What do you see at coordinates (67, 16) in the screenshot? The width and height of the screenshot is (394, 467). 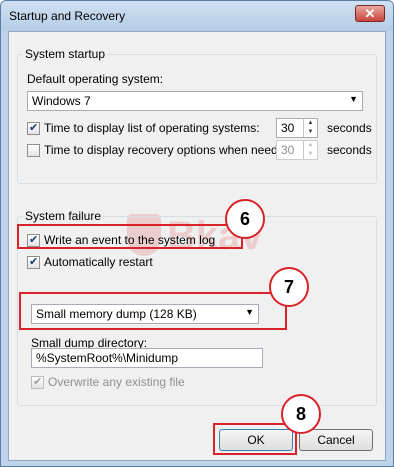 I see `window-title: Startup and Recovery` at bounding box center [67, 16].